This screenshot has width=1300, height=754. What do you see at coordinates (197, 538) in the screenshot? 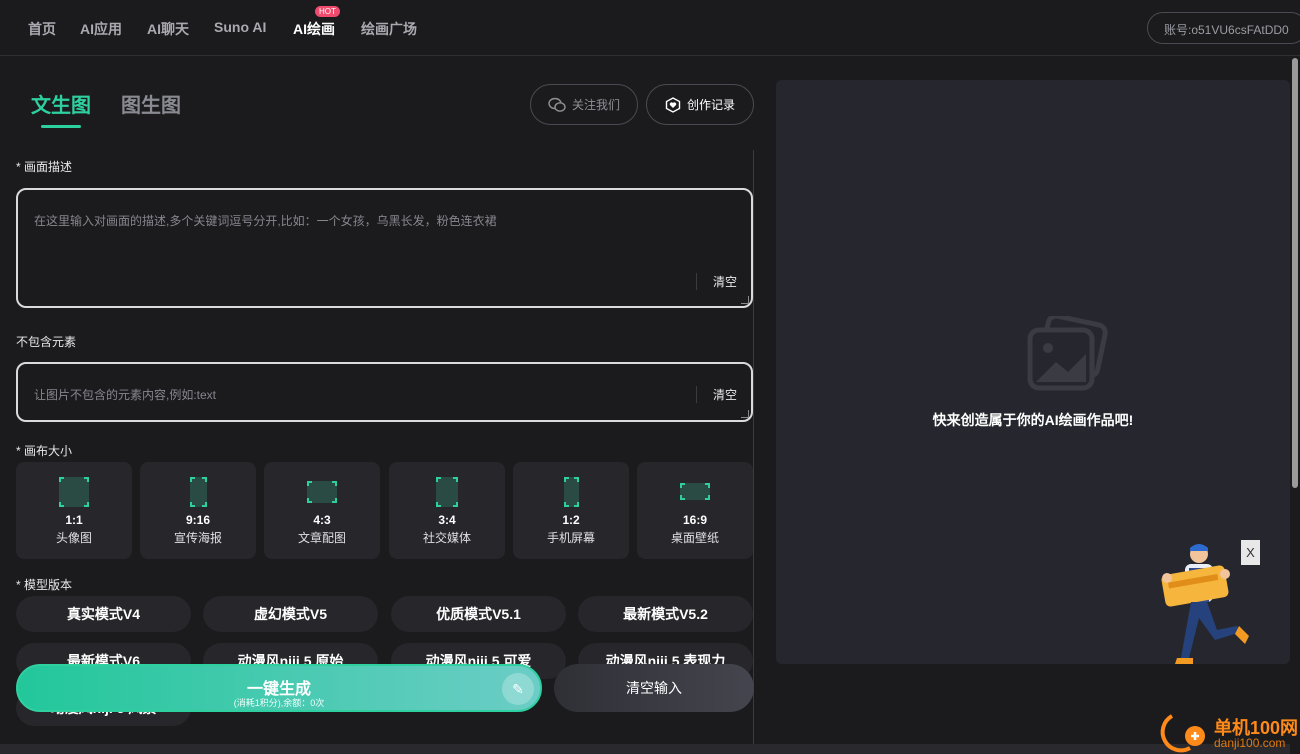
I see `ratio-name: 宣传海报` at bounding box center [197, 538].